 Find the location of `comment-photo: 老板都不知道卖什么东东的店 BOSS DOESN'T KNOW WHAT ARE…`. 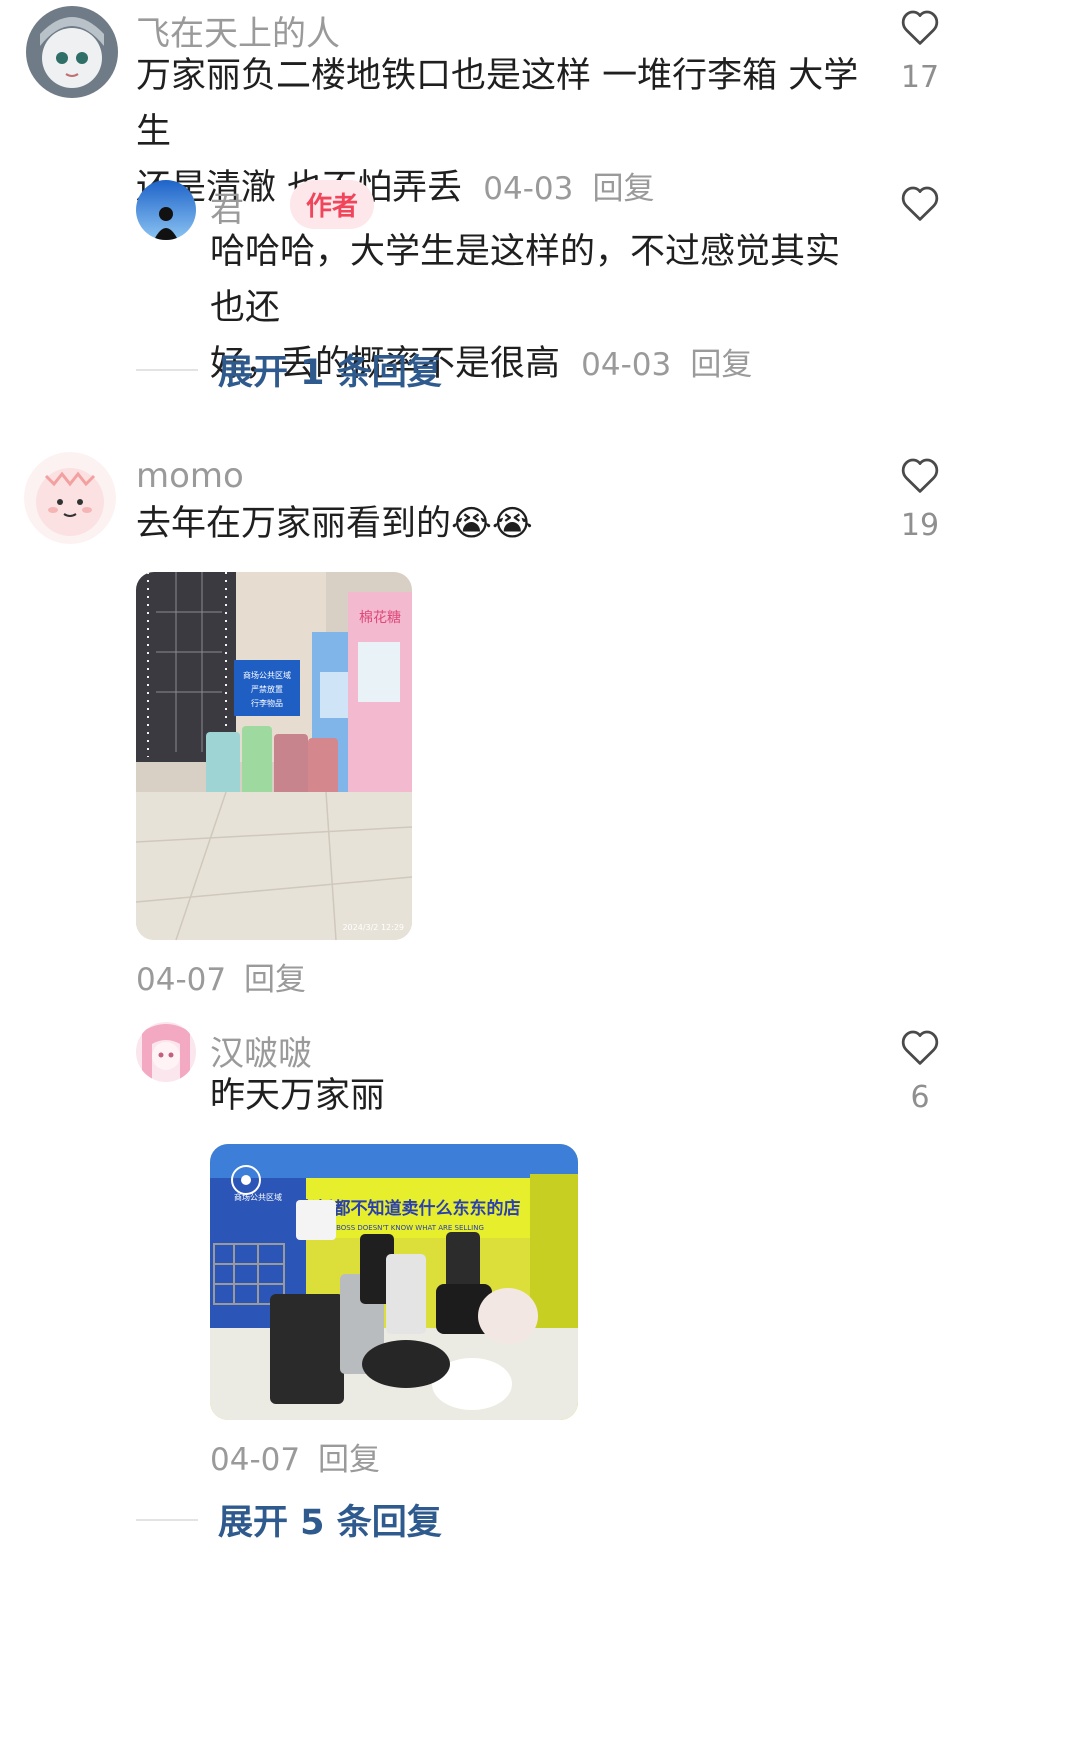

comment-photo: 老板都不知道卖什么东东的店 BOSS DOESN'T KNOW WHAT ARE… is located at coordinates (394, 1282).